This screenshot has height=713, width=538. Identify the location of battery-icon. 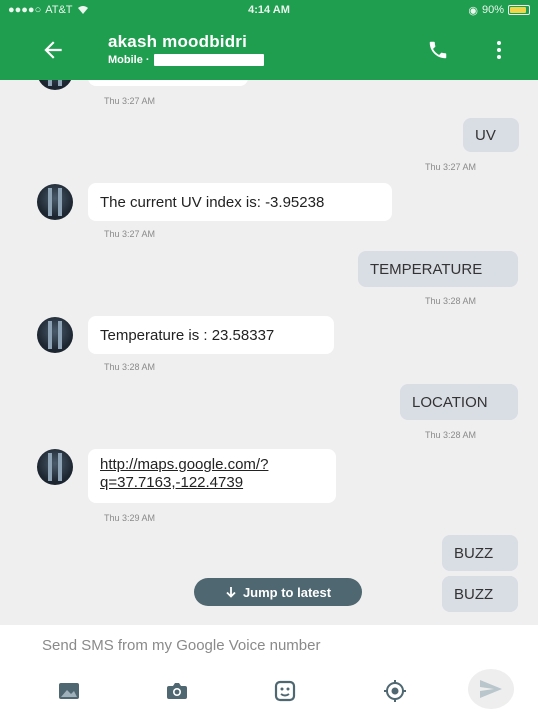
(519, 10).